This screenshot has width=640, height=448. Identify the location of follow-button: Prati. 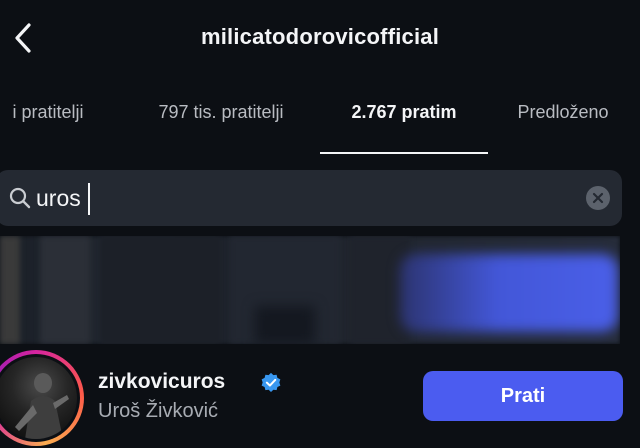
(523, 396).